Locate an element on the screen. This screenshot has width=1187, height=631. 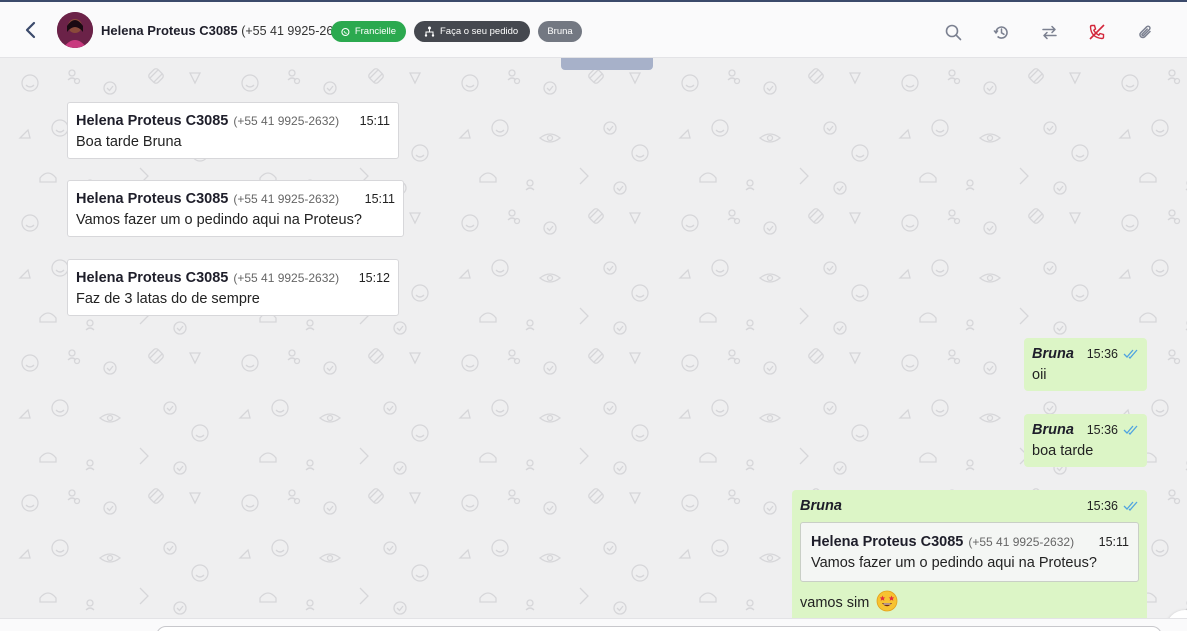
agent-chip: Bruna is located at coordinates (560, 31).